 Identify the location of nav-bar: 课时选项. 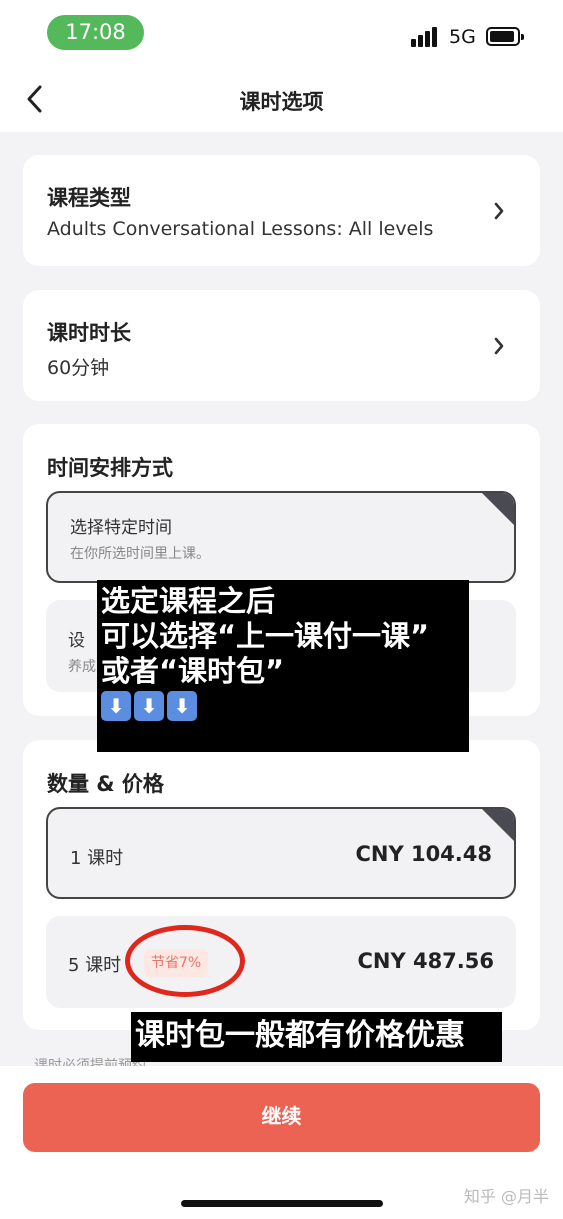
(281, 99).